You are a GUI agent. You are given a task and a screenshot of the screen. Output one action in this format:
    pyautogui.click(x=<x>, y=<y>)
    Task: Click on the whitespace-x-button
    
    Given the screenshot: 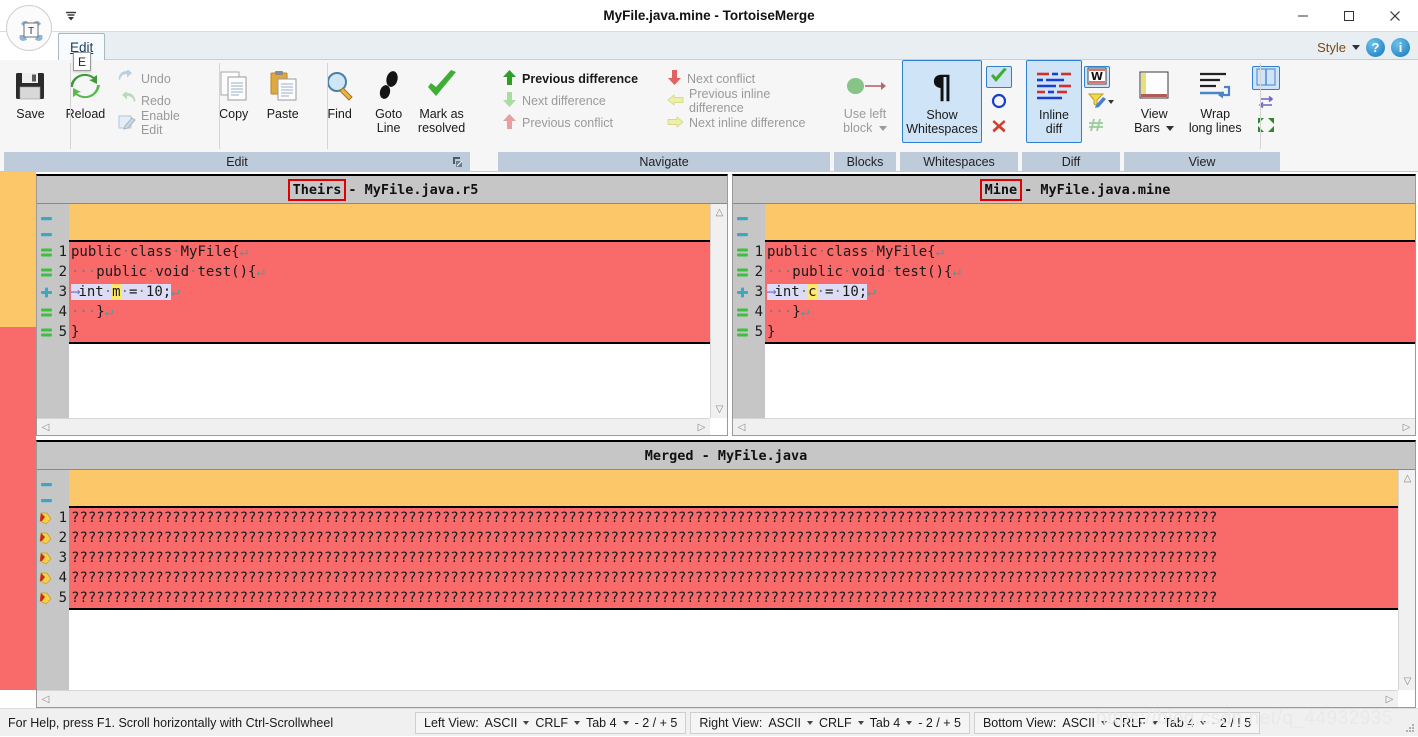 What is the action you would take?
    pyautogui.click(x=999, y=127)
    